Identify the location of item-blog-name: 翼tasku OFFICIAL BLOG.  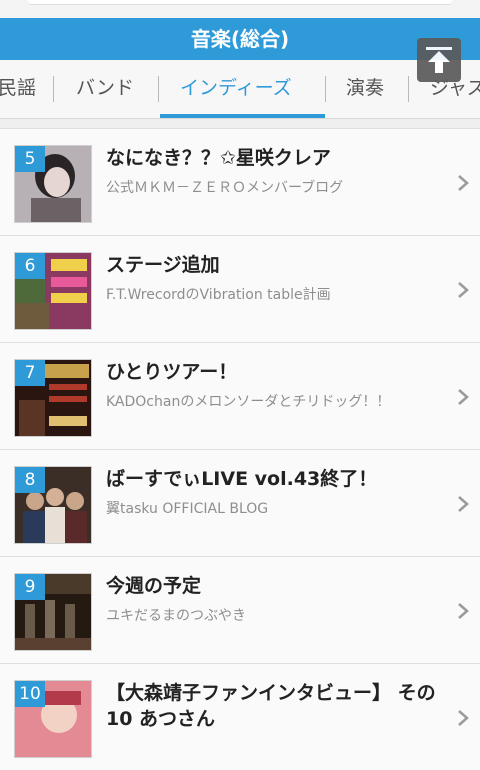
(187, 509).